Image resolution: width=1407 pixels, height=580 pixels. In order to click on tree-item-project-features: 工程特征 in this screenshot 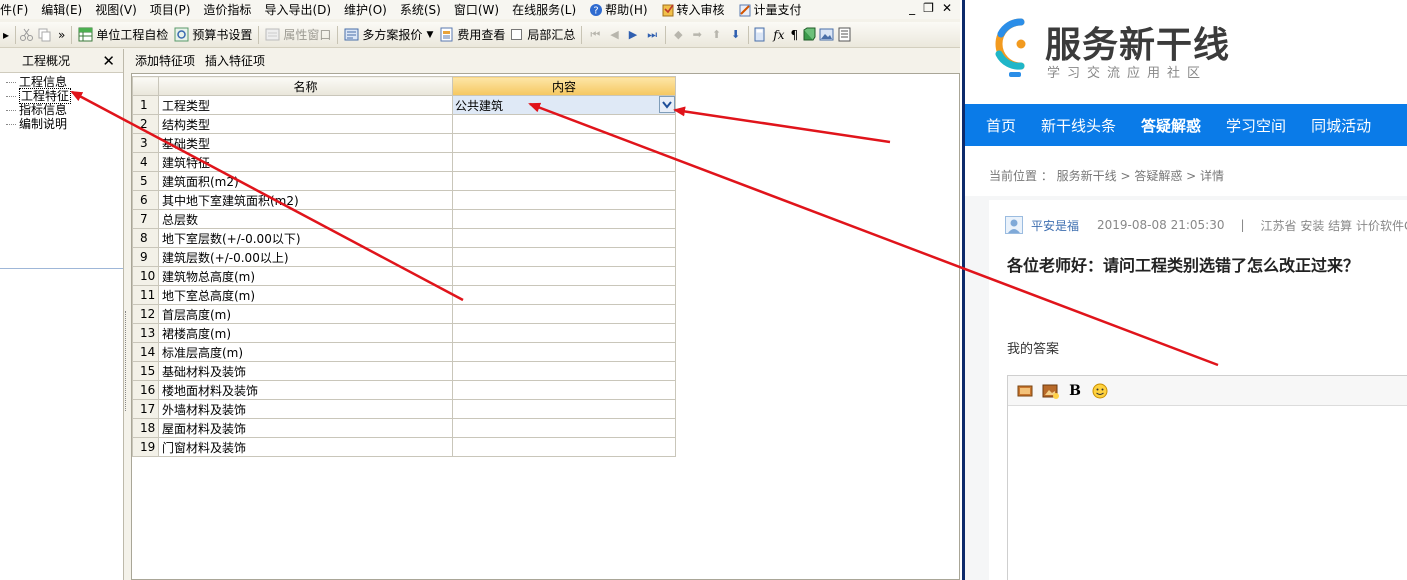, I will do `click(64, 96)`.